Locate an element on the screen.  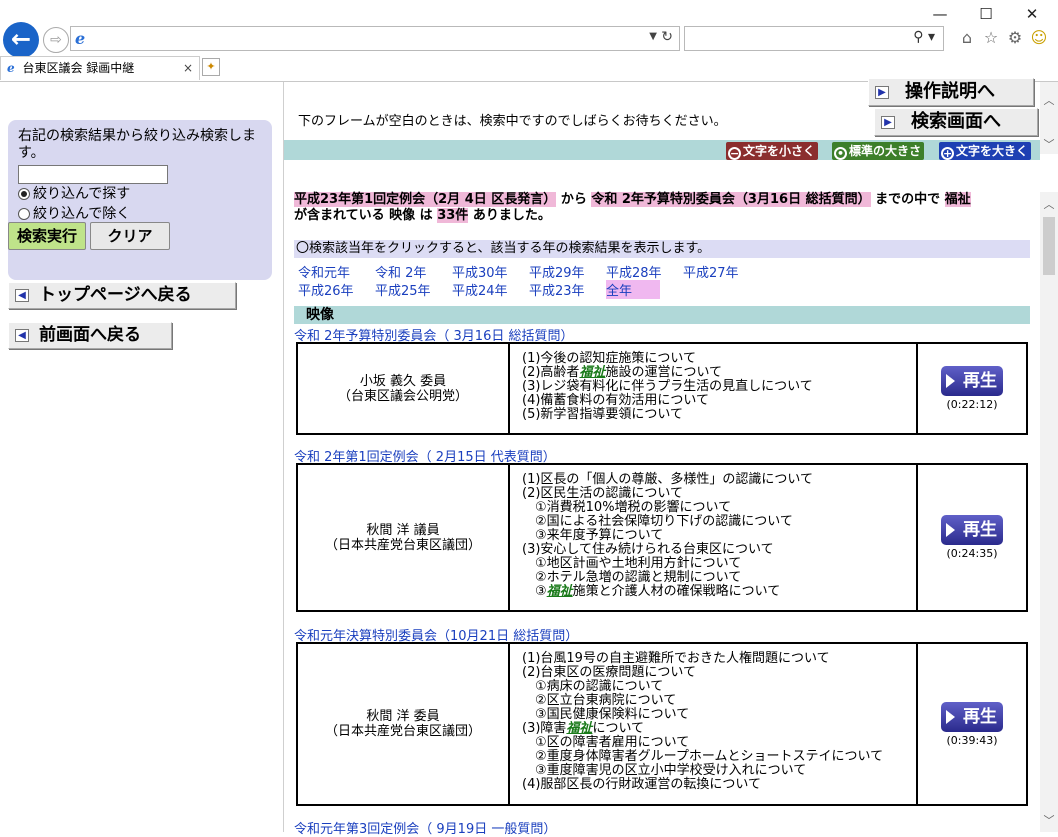
inner-scrollbar: ︿ ﹀ is located at coordinates (1049, 512).